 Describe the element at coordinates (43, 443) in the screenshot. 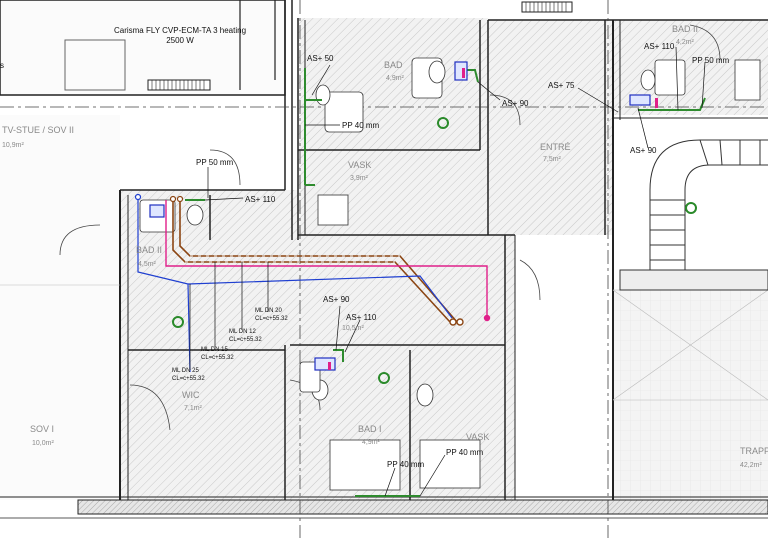

I see `room-sov-i-area: 10,0m²` at that location.